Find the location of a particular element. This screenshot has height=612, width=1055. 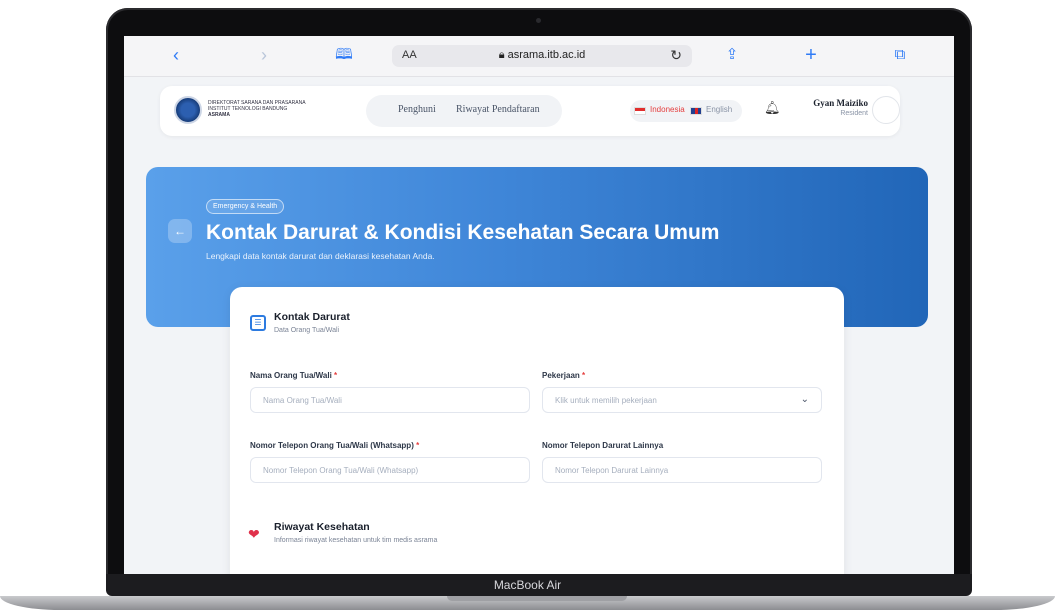

back-button: ← is located at coordinates (180, 231).